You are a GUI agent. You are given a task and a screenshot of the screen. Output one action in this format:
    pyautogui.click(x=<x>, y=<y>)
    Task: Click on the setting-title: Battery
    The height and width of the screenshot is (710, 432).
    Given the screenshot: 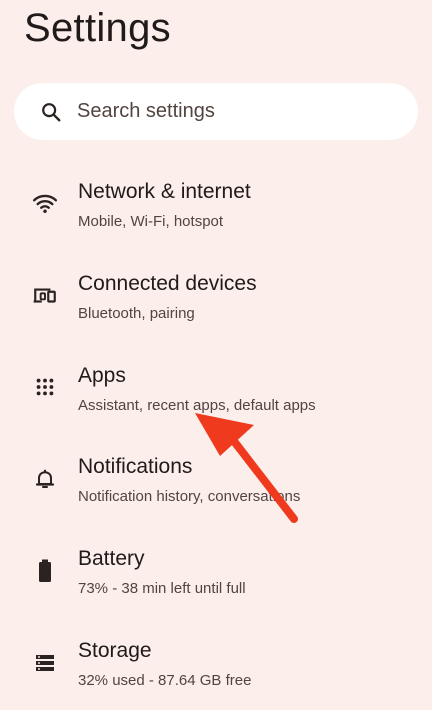 What is the action you would take?
    pyautogui.click(x=111, y=558)
    